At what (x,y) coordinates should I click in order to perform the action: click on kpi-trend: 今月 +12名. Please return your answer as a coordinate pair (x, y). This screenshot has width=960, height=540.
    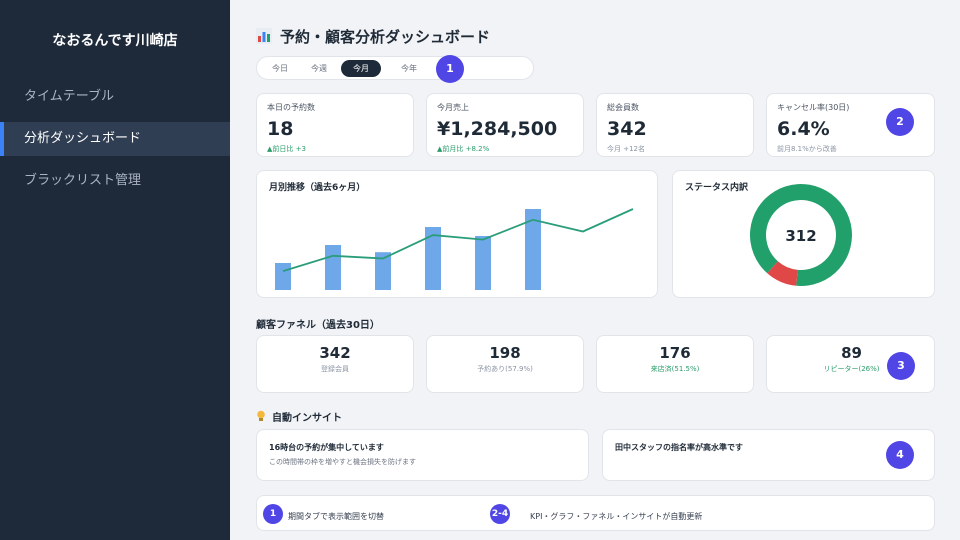
    Looking at the image, I should click on (626, 149).